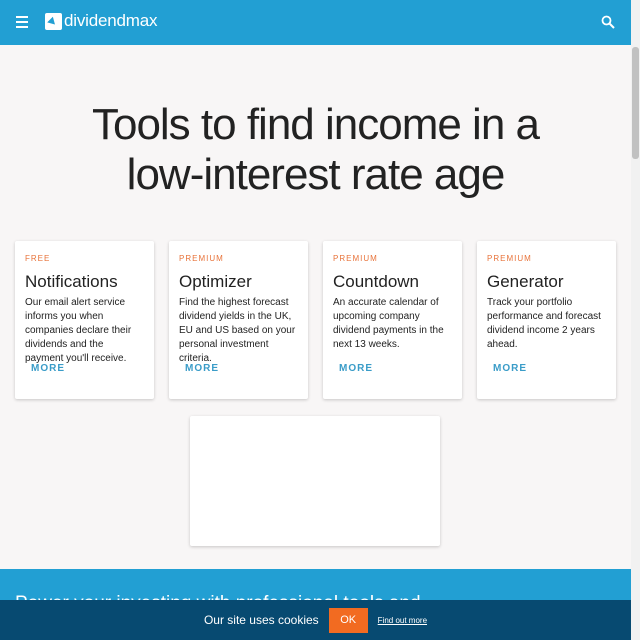 The image size is (640, 640). What do you see at coordinates (316, 174) in the screenshot?
I see `hero-line-2: low-interest rate age` at bounding box center [316, 174].